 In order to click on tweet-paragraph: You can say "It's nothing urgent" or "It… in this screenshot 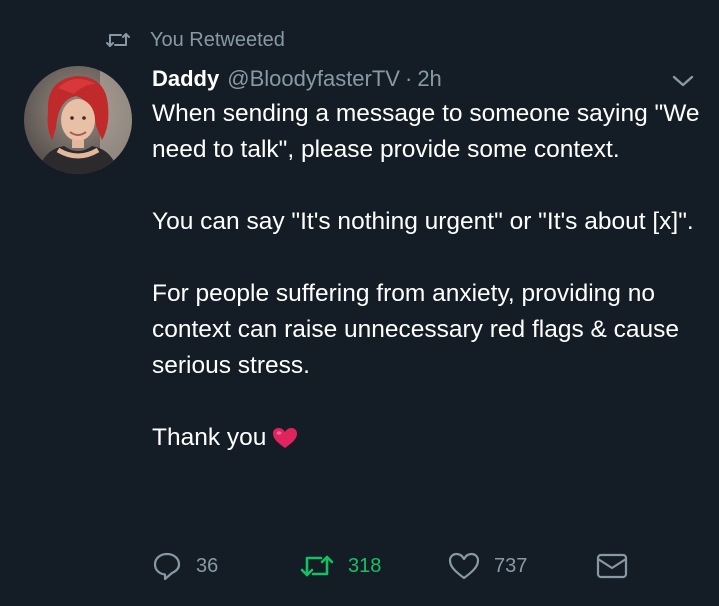, I will do `click(423, 221)`.